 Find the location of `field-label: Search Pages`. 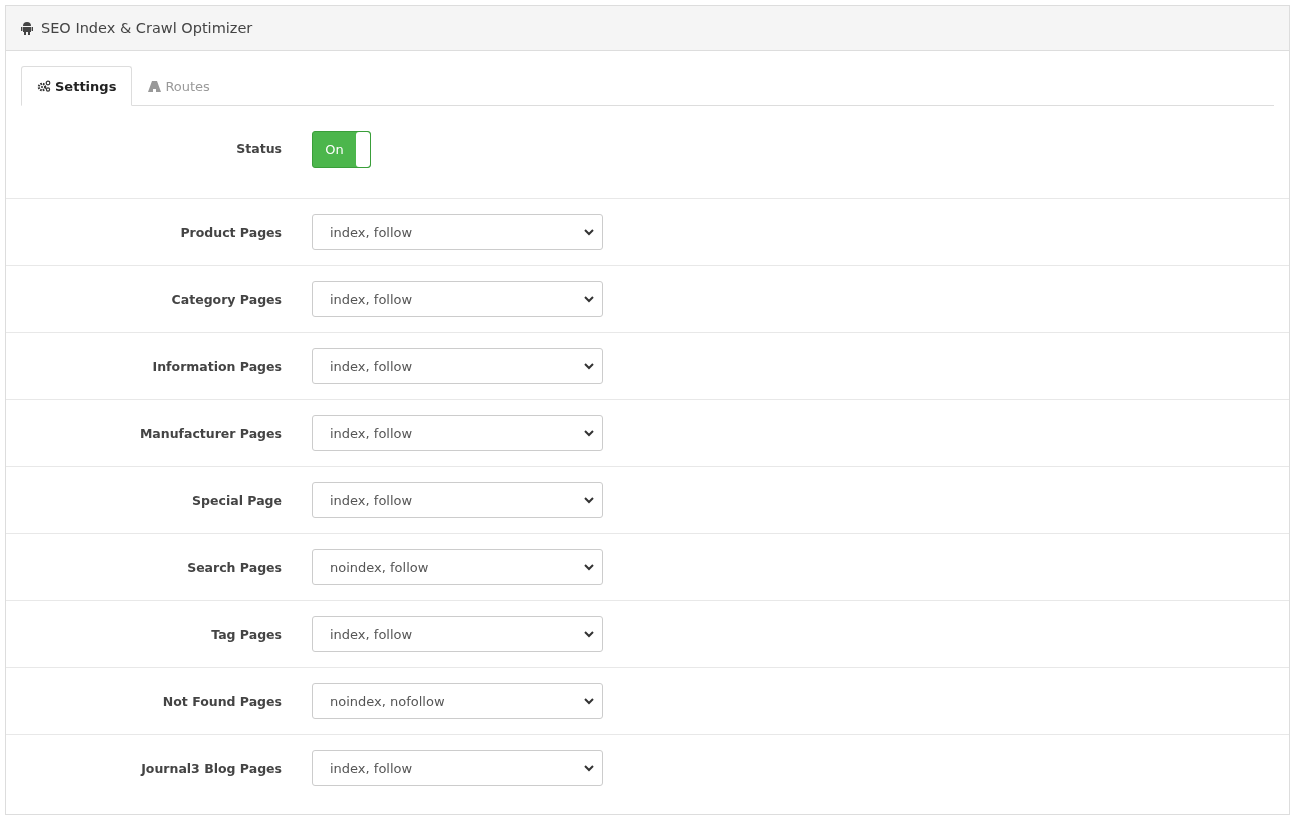

field-label: Search Pages is located at coordinates (234, 567).